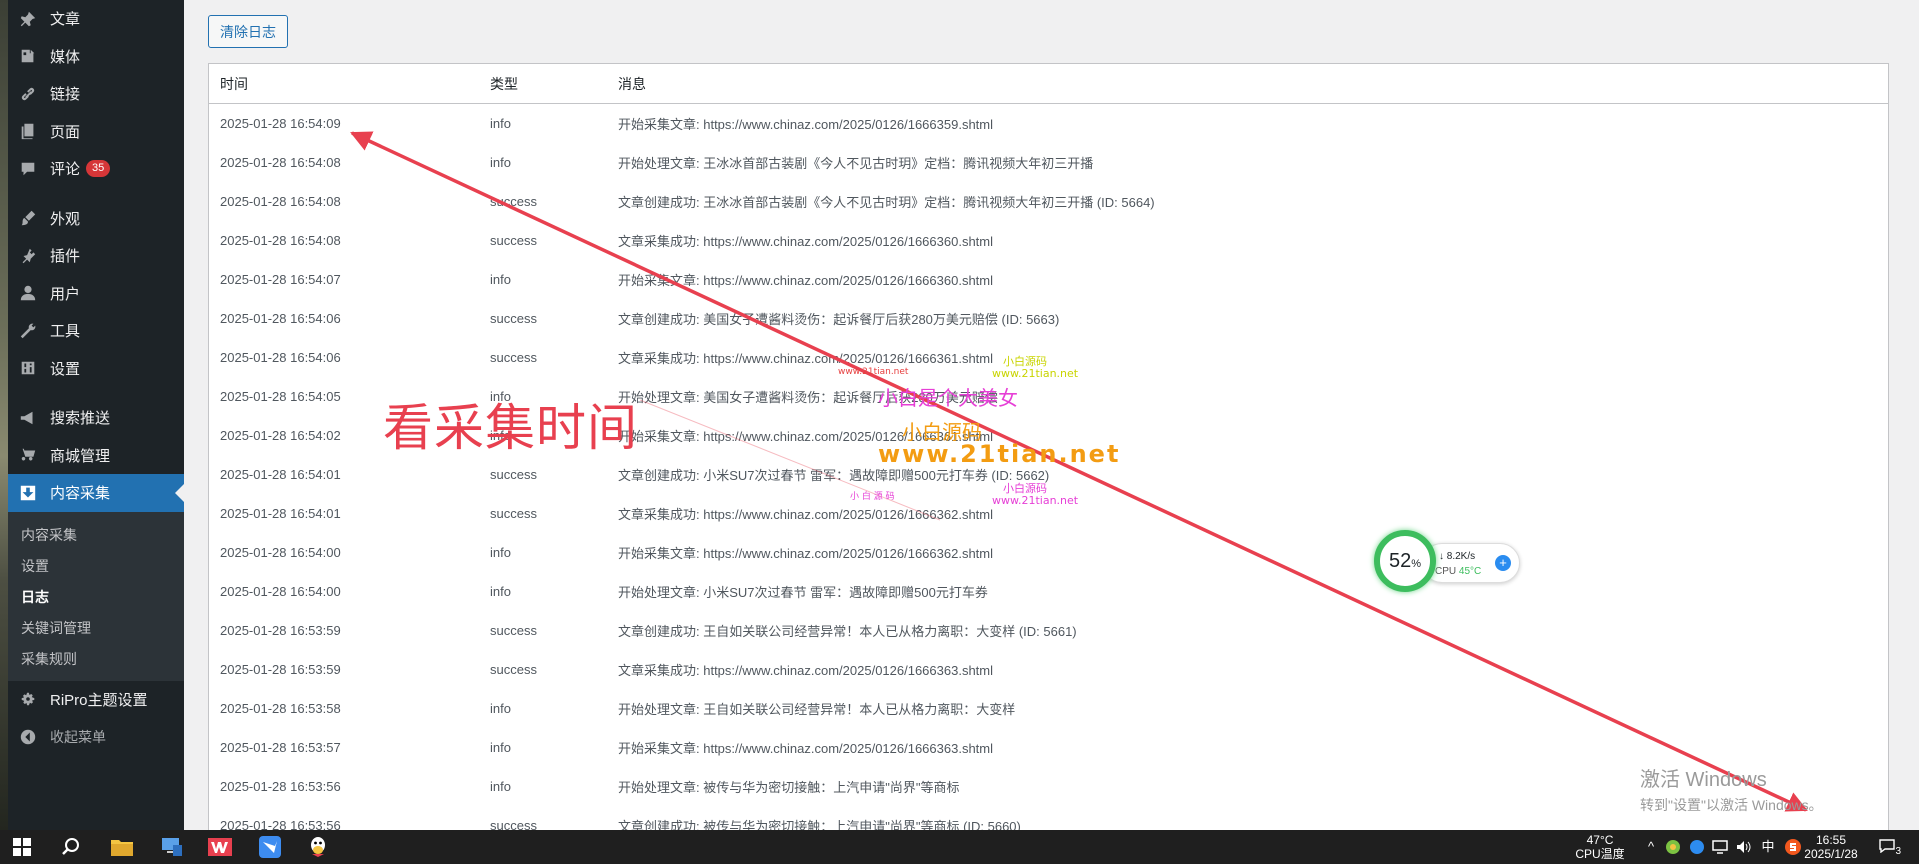 The height and width of the screenshot is (864, 1919). Describe the element at coordinates (96, 628) in the screenshot. I see `submenu-item-keywords: 关键词管理` at that location.